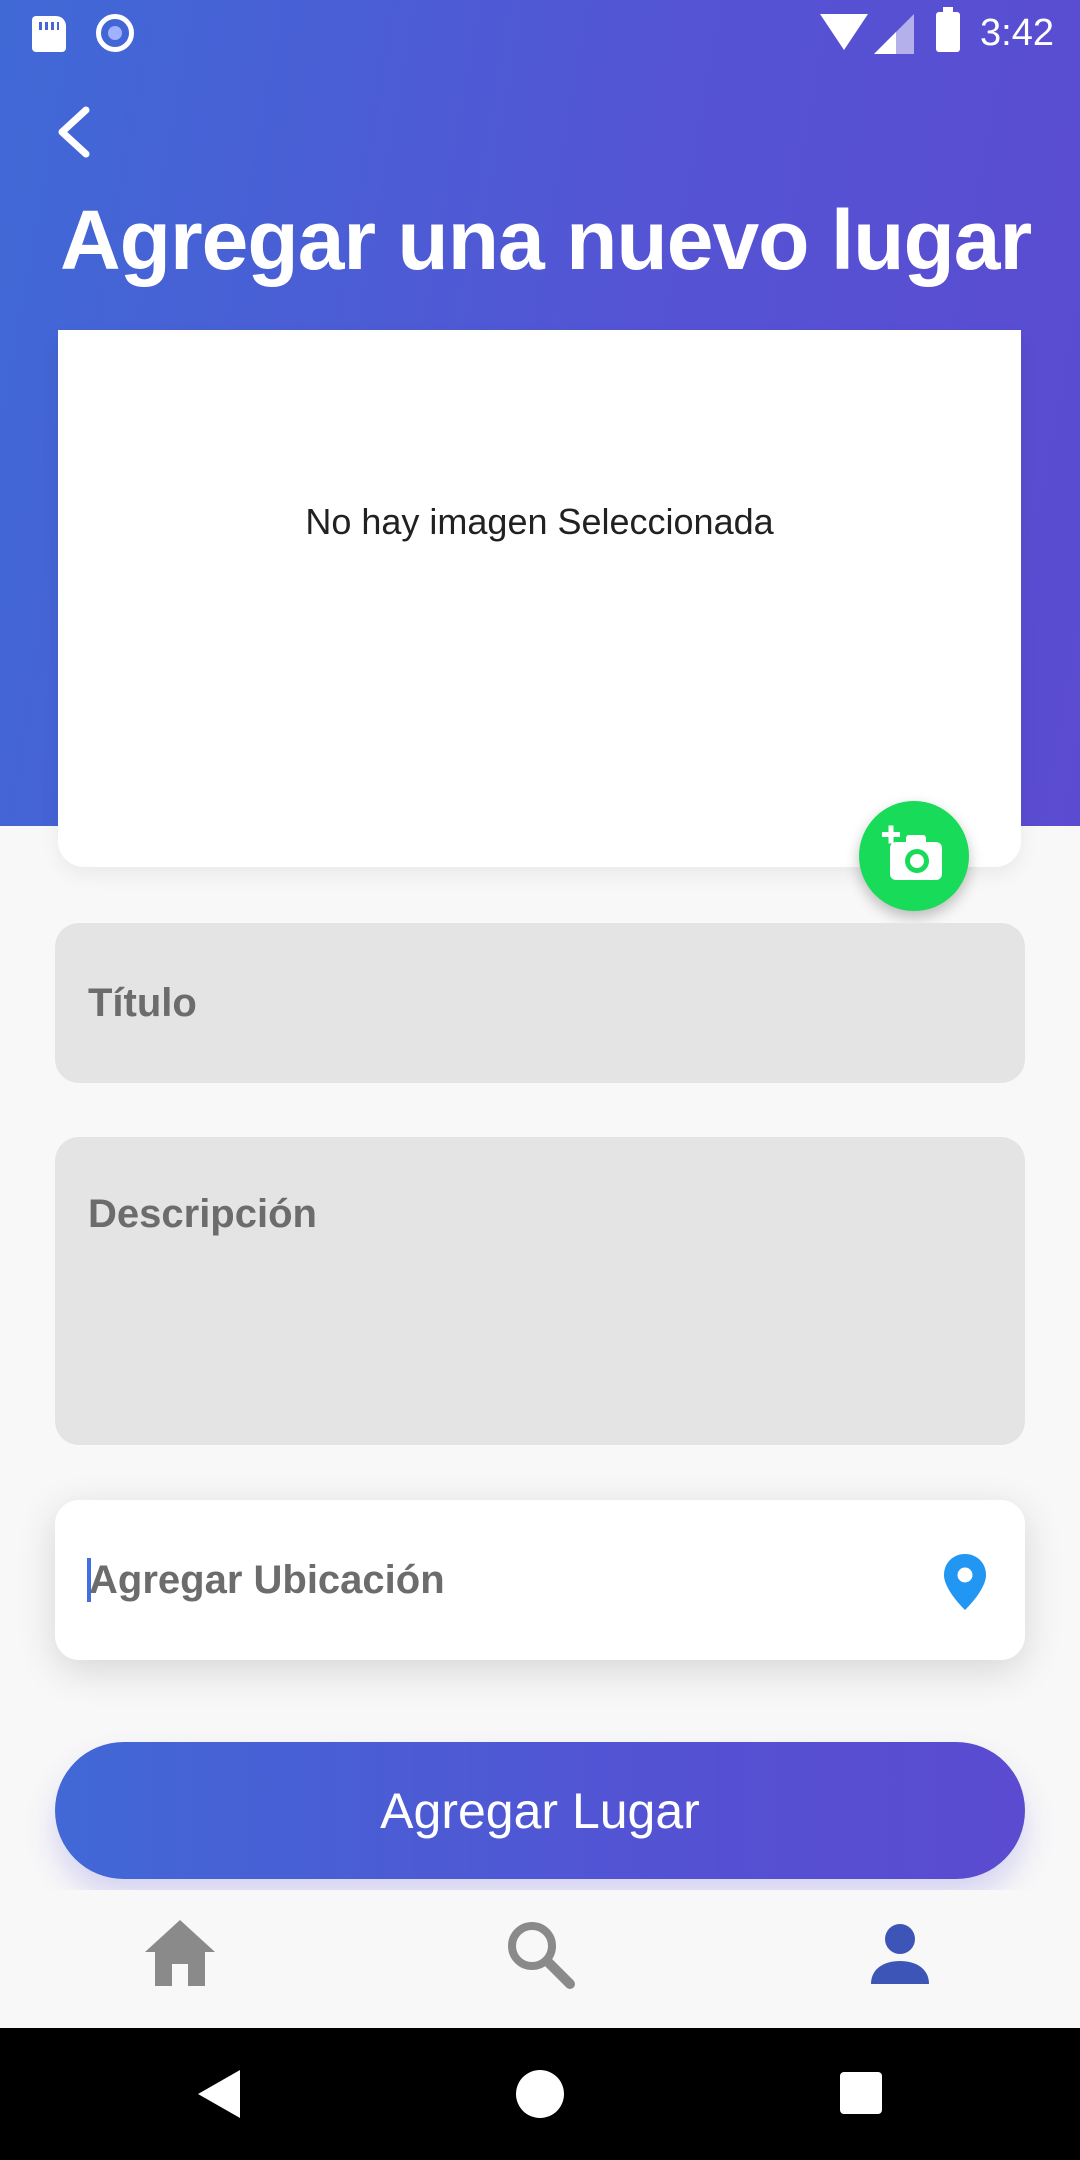 The image size is (1080, 2160). Describe the element at coordinates (540, 1291) in the screenshot. I see `description-input: Descripción` at that location.